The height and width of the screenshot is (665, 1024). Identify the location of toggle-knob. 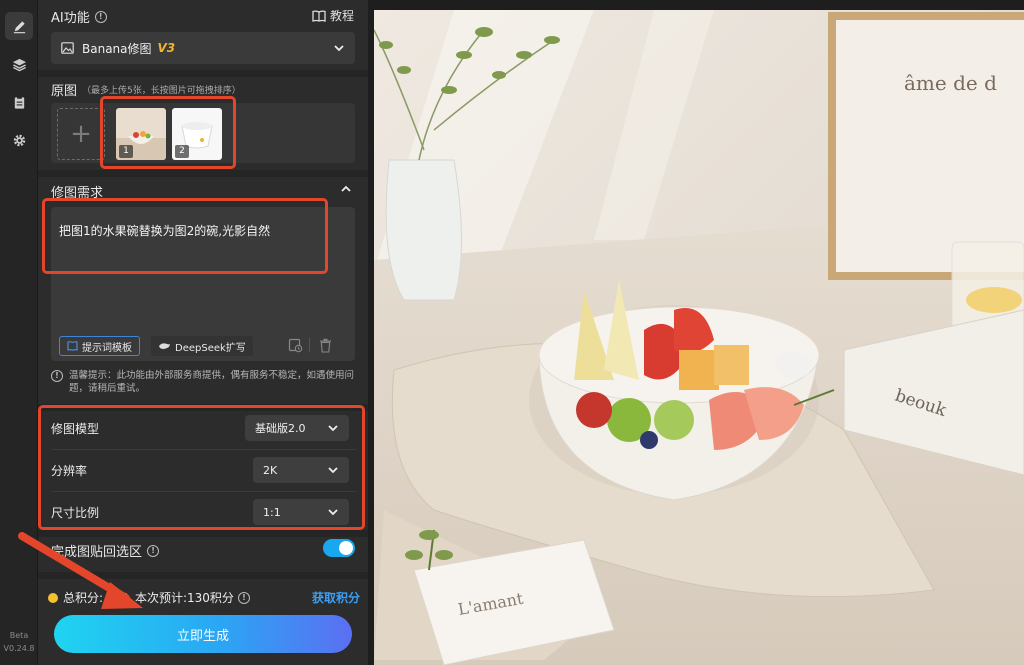
(346, 548).